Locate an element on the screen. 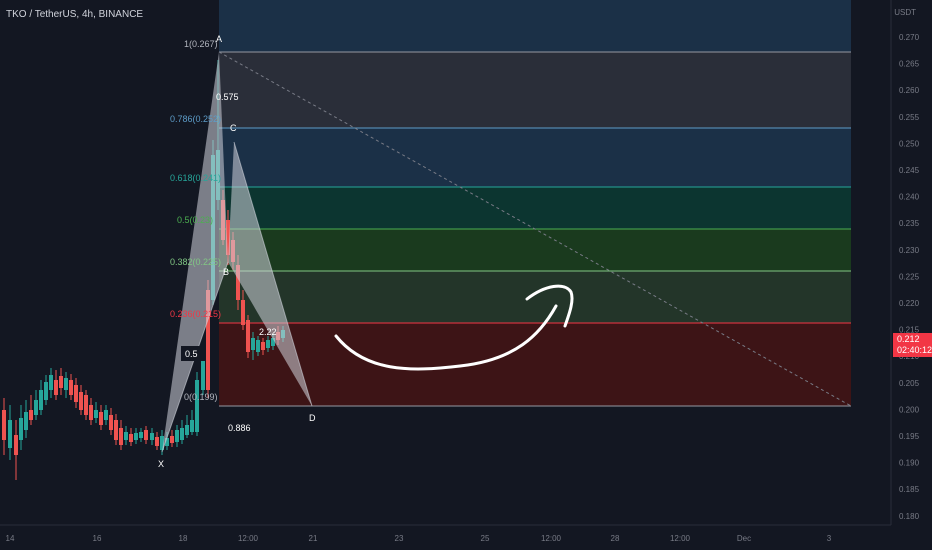 The image size is (932, 550). time-axis: 14 16 18 12:00 21 23 25 12:00 28 12:00 Dec 3 is located at coordinates (419, 538).